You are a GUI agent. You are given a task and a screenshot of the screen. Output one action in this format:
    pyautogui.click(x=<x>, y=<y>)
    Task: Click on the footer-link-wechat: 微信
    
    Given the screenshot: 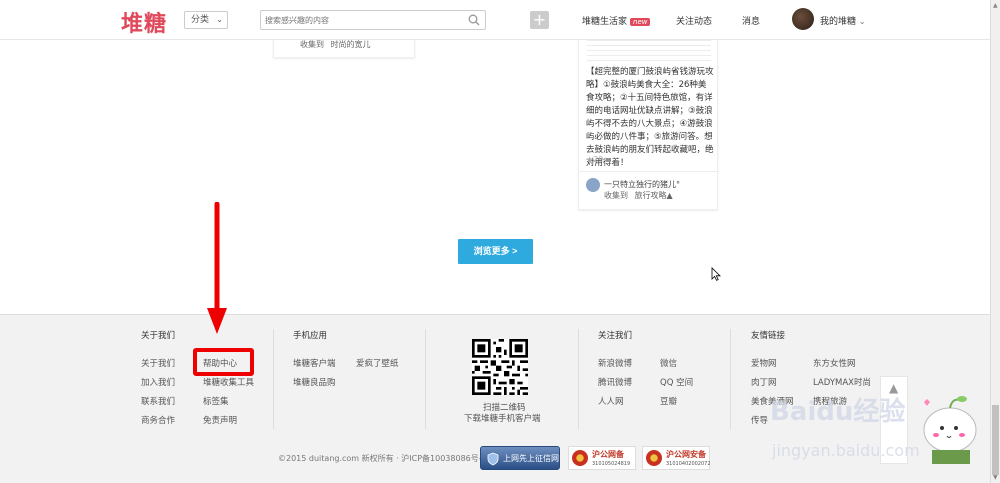 What is the action you would take?
    pyautogui.click(x=668, y=363)
    